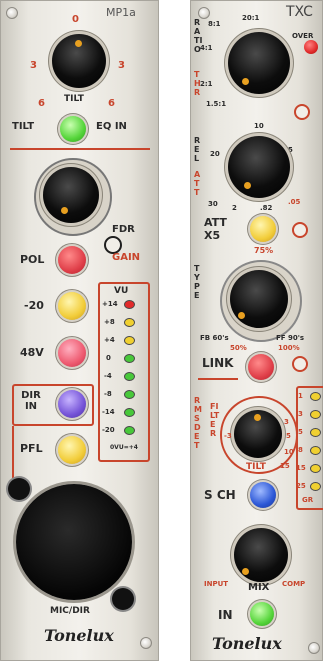 This screenshot has height=661, width=323. What do you see at coordinates (111, 103) in the screenshot?
I see `tilt-scale-bottom-right: 6` at bounding box center [111, 103].